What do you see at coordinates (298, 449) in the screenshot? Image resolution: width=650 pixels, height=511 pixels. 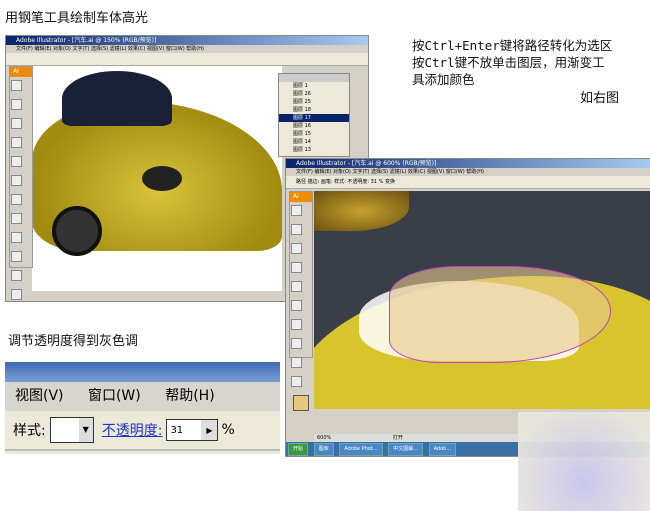 I see `start-button: 开始` at bounding box center [298, 449].